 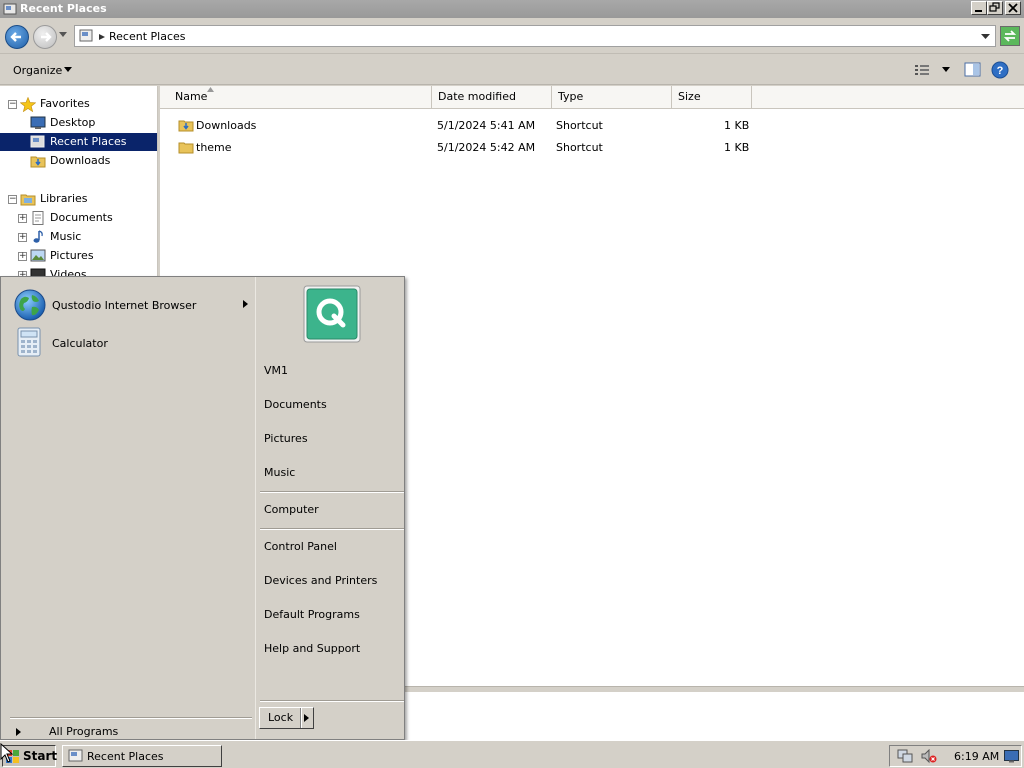 What do you see at coordinates (985, 37) in the screenshot?
I see `address-dropdown-icon` at bounding box center [985, 37].